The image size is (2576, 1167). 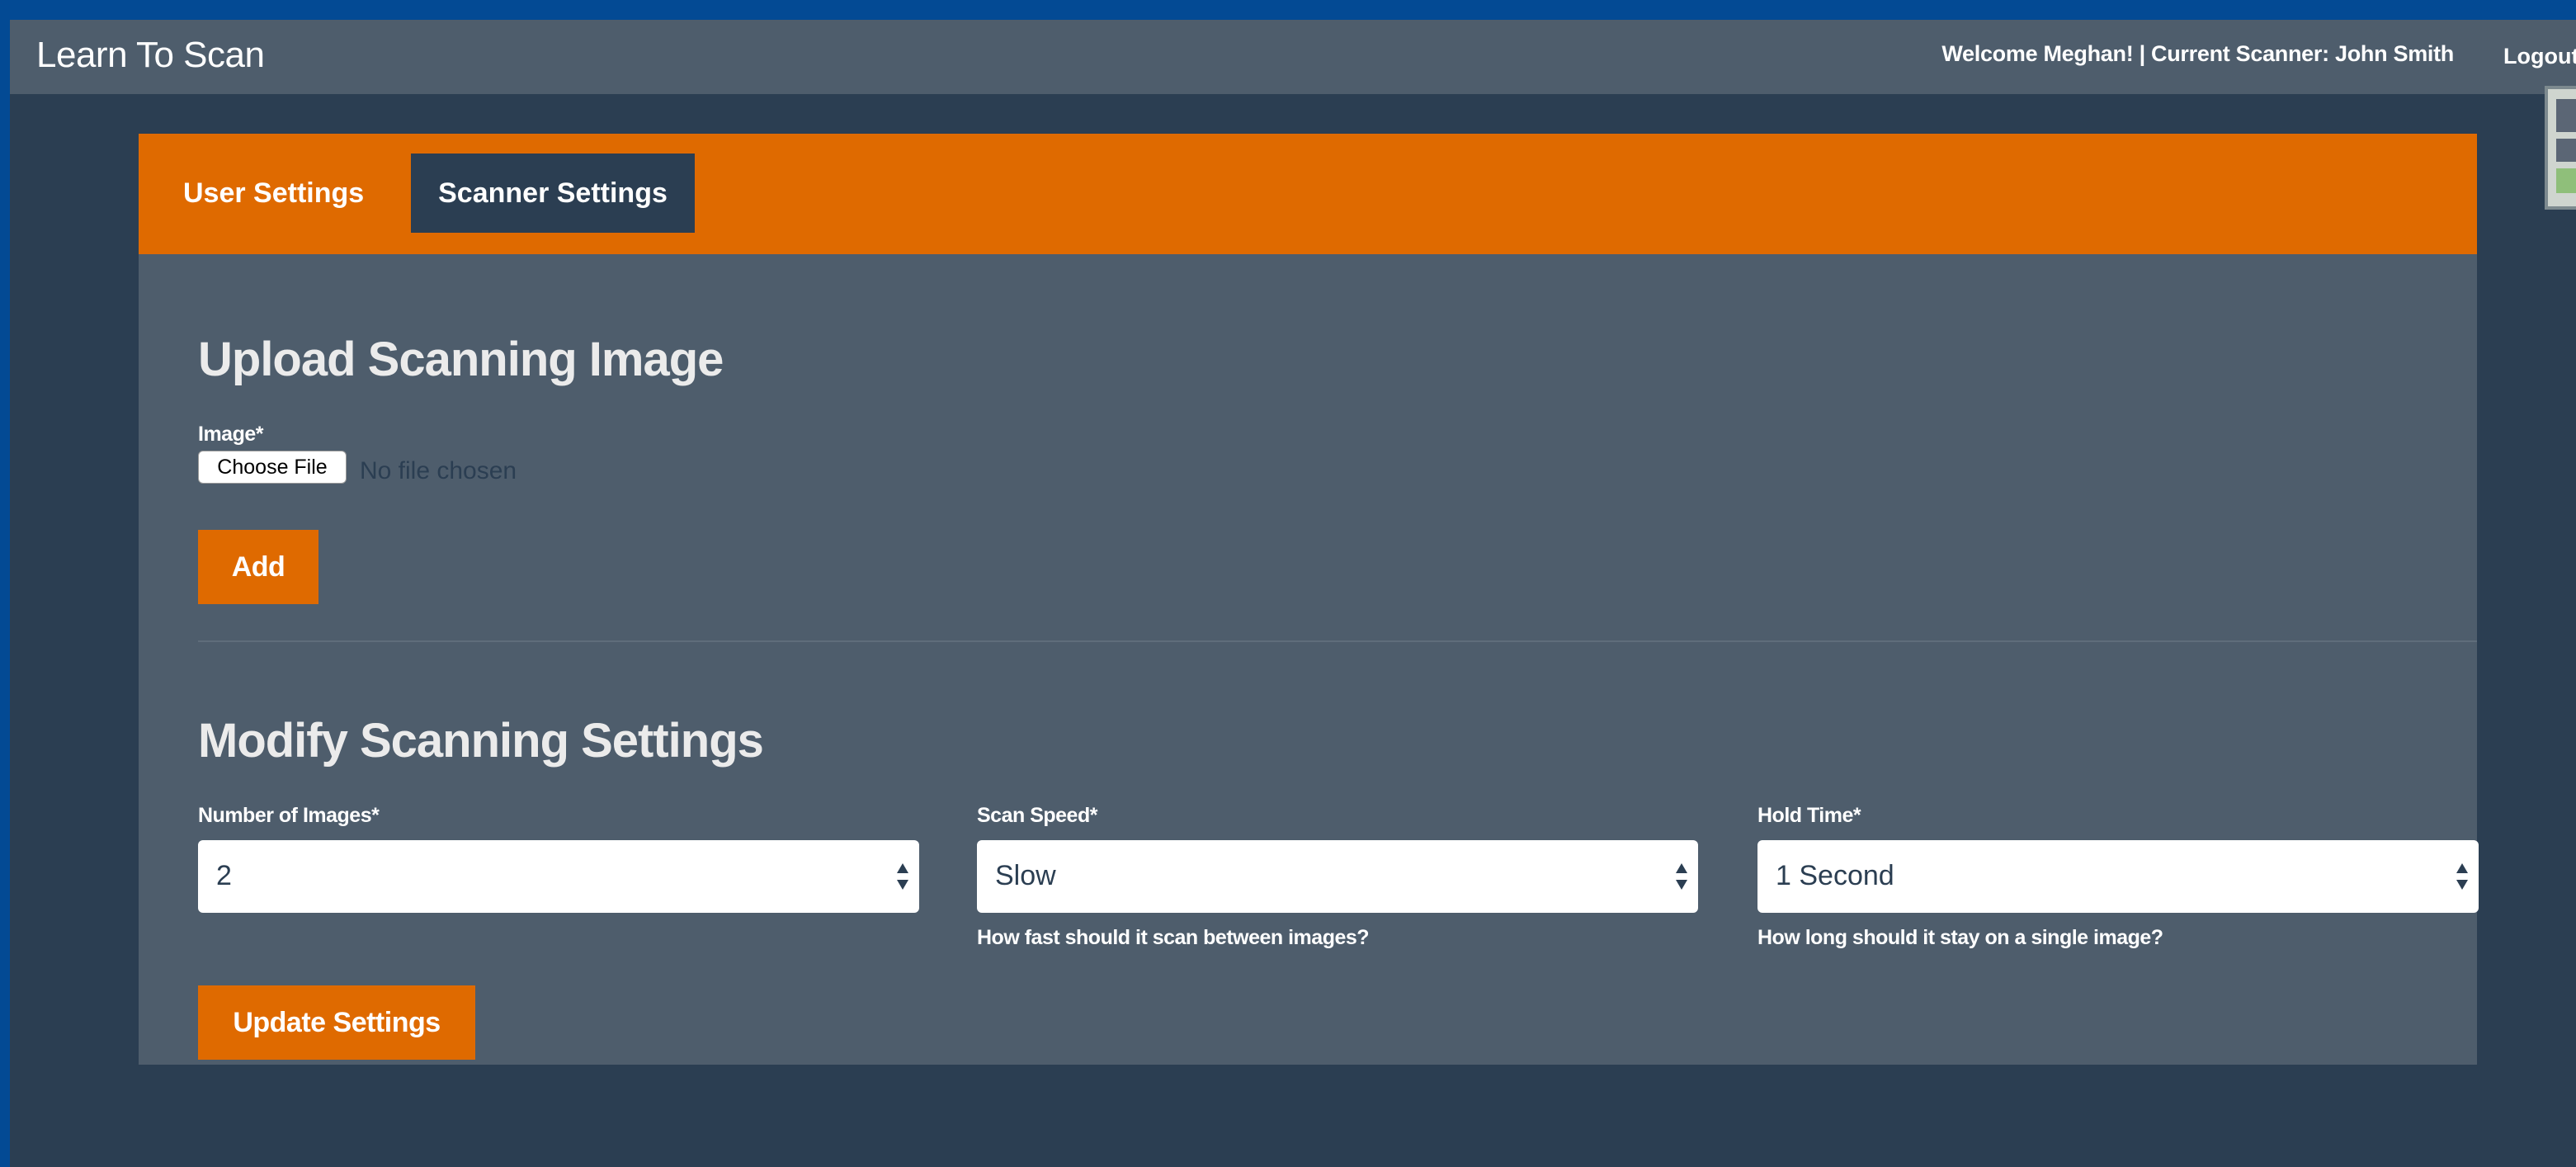 What do you see at coordinates (553, 193) in the screenshot?
I see `tab-scanner-settings: Scanner Settings` at bounding box center [553, 193].